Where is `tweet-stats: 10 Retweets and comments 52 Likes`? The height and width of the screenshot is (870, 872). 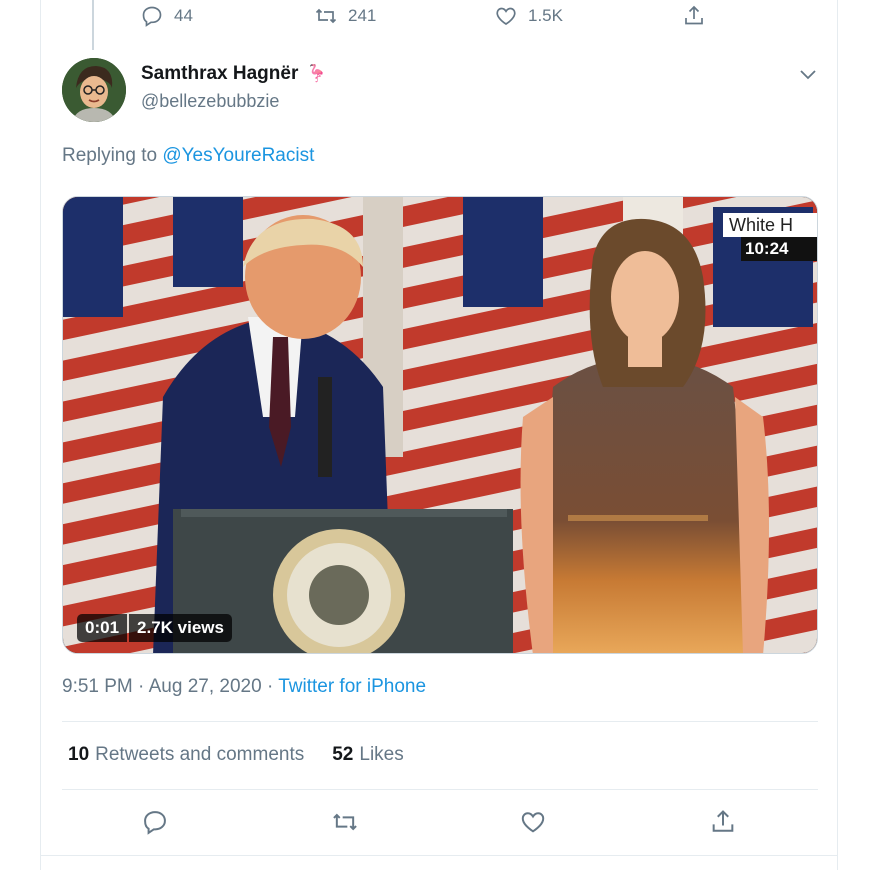 tweet-stats: 10 Retweets and comments 52 Likes is located at coordinates (236, 755).